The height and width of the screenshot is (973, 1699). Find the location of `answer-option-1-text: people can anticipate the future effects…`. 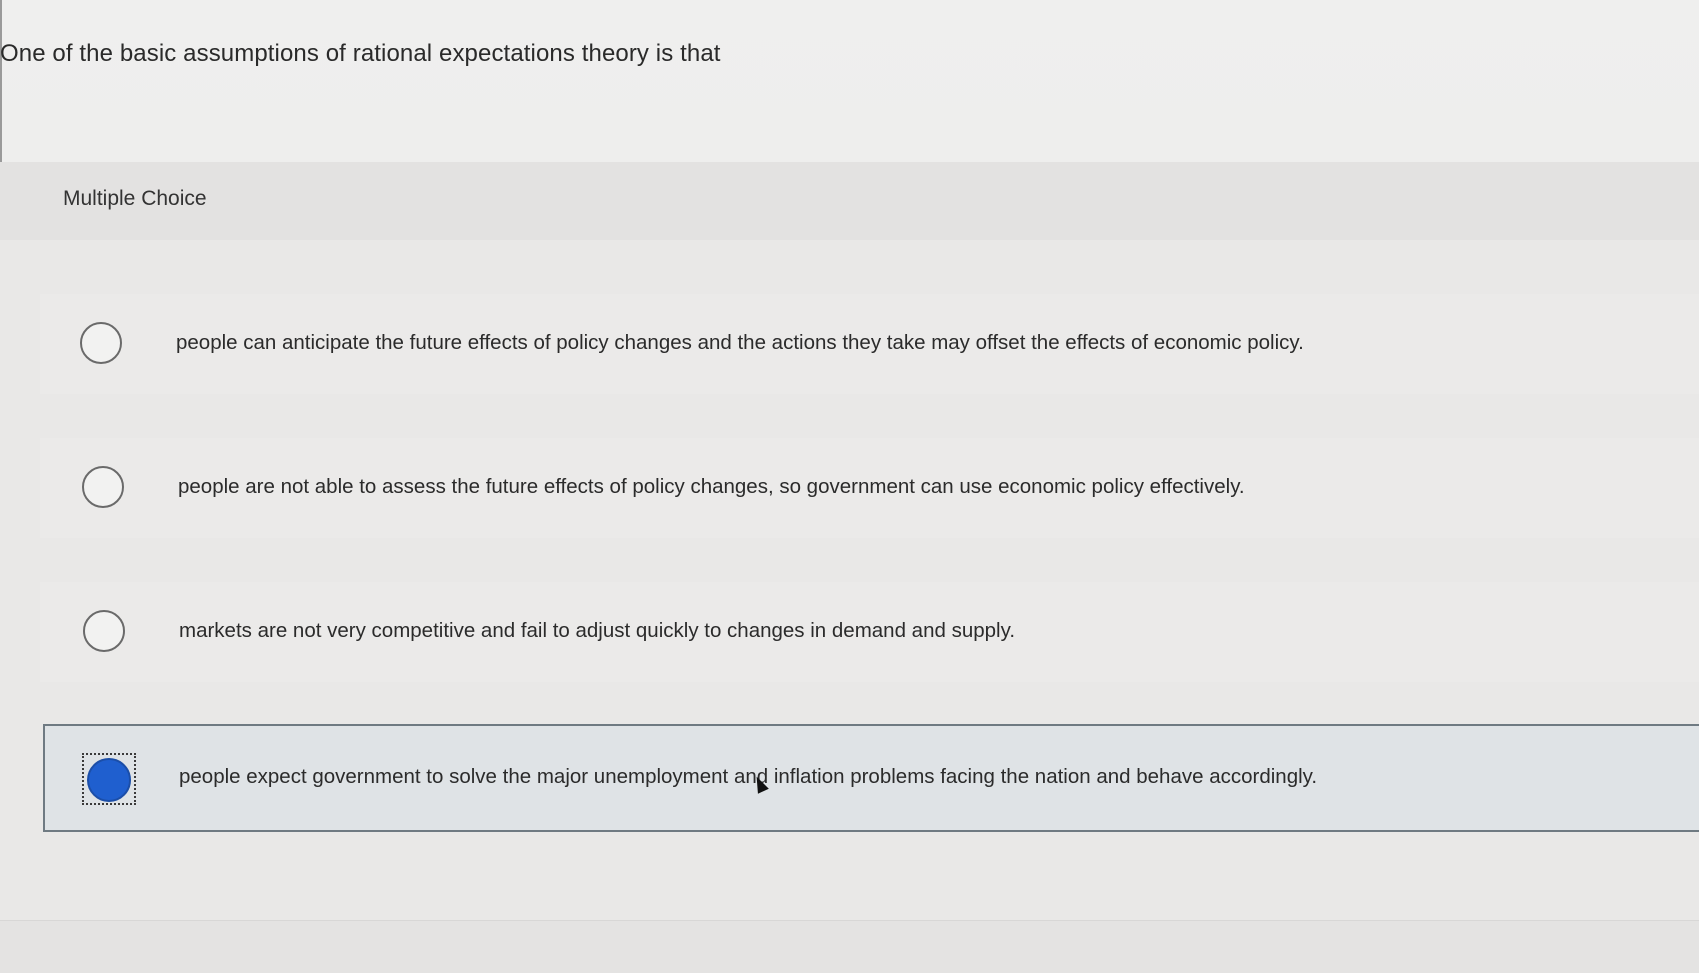

answer-option-1-text: people can anticipate the future effects… is located at coordinates (740, 342).